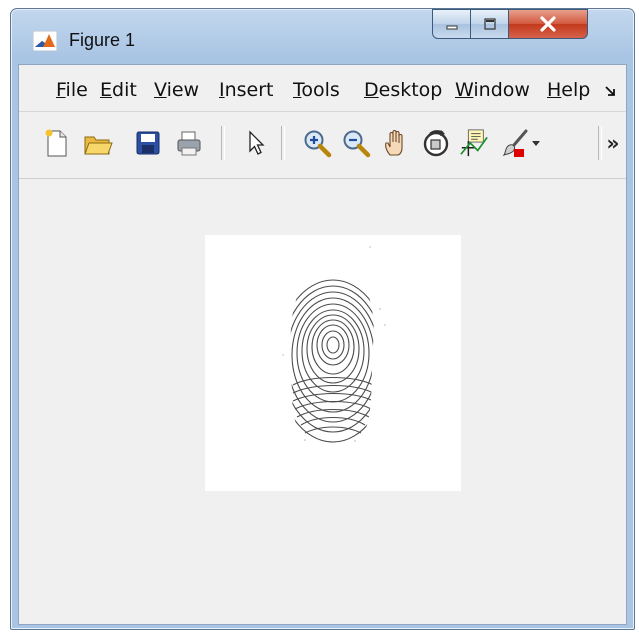  I want to click on zoom-out-button, so click(356, 143).